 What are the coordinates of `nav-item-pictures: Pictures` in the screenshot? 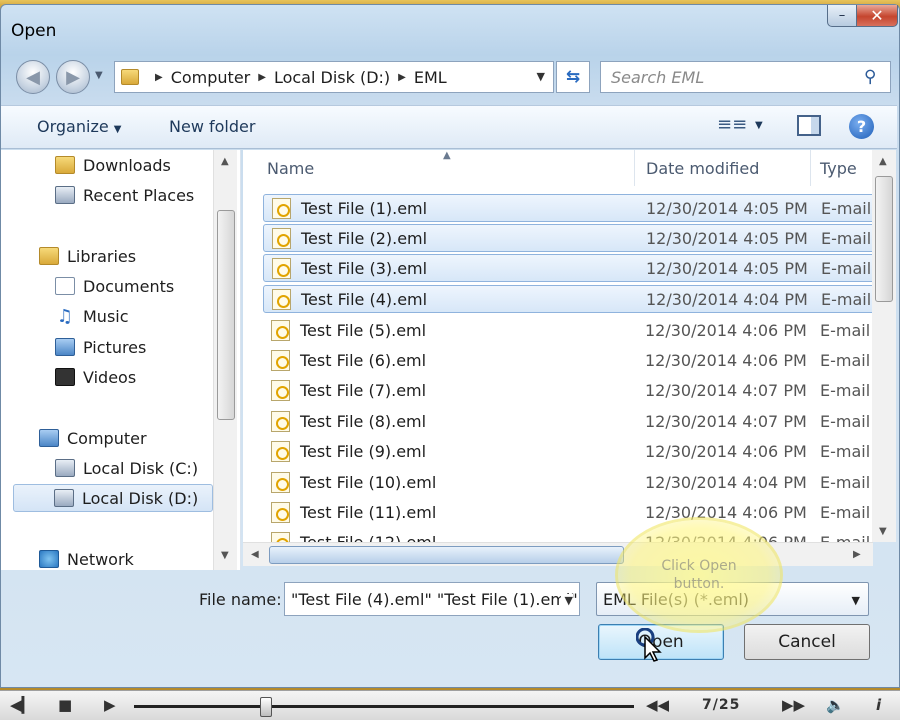 It's located at (100, 347).